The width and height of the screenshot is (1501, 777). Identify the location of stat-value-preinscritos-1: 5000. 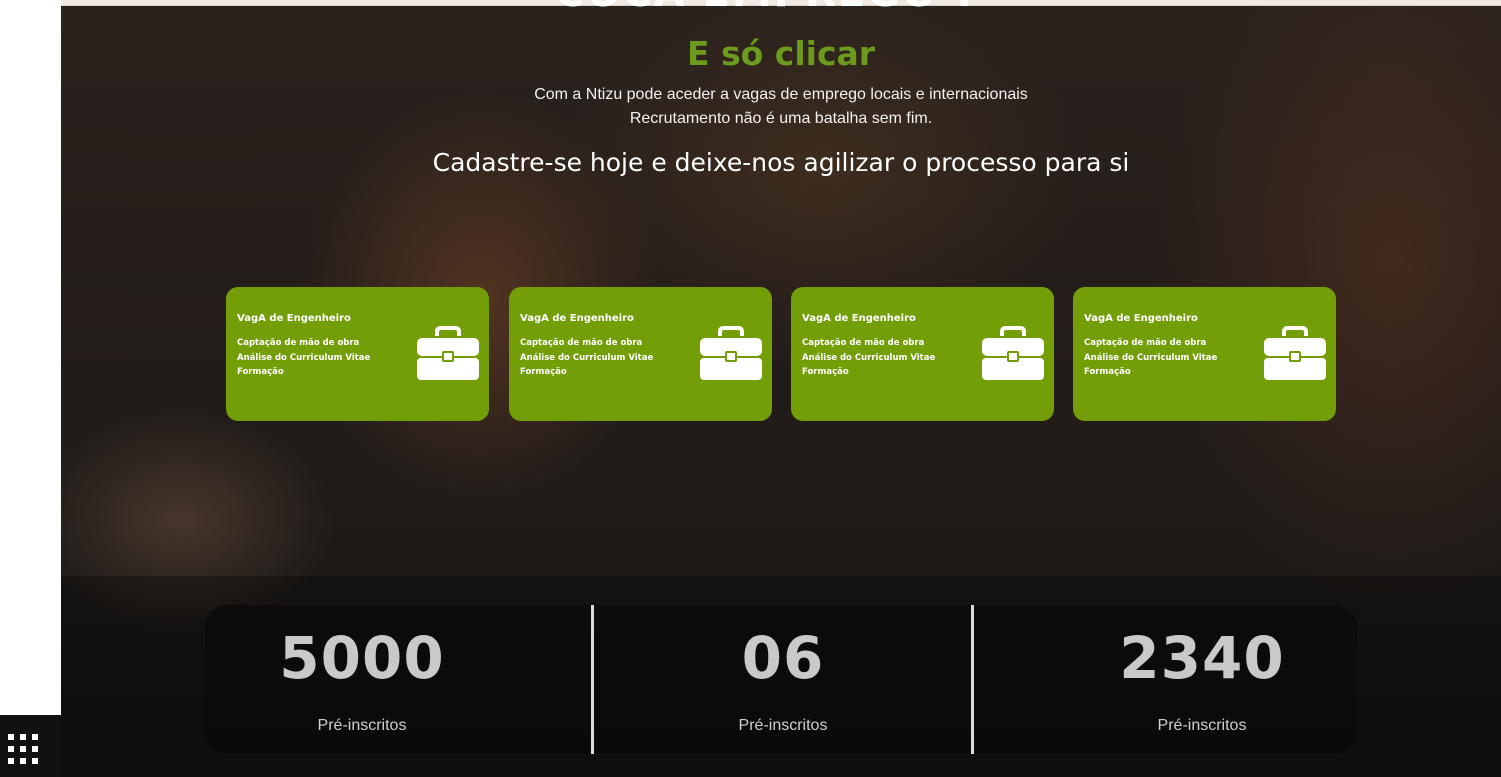
(362, 658).